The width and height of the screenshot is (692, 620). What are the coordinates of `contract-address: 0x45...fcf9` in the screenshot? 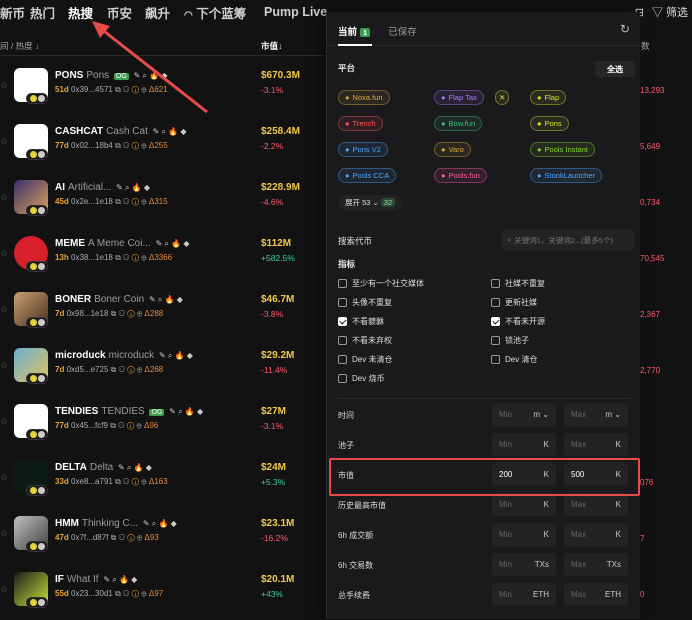 It's located at (89, 425).